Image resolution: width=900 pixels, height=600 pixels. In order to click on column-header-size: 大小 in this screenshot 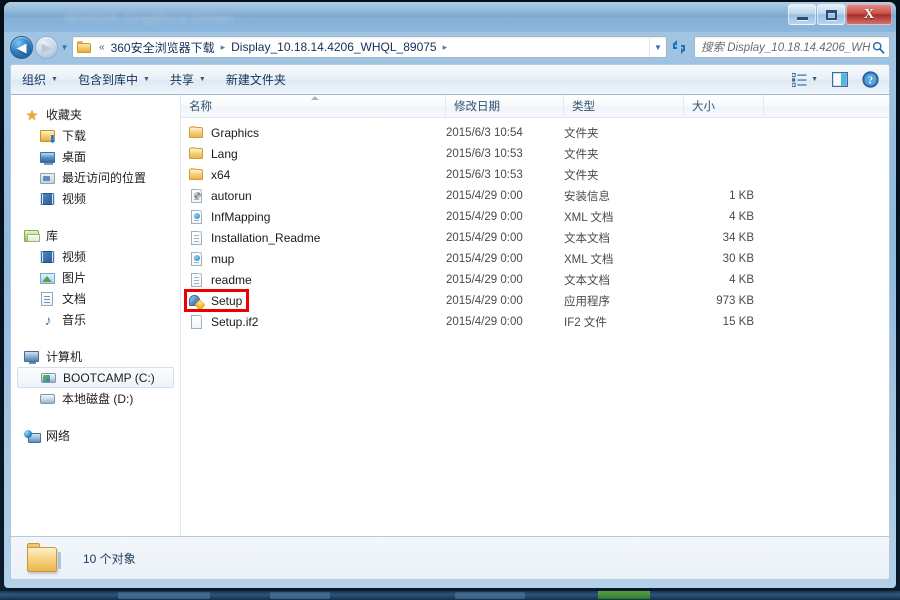, I will do `click(724, 106)`.